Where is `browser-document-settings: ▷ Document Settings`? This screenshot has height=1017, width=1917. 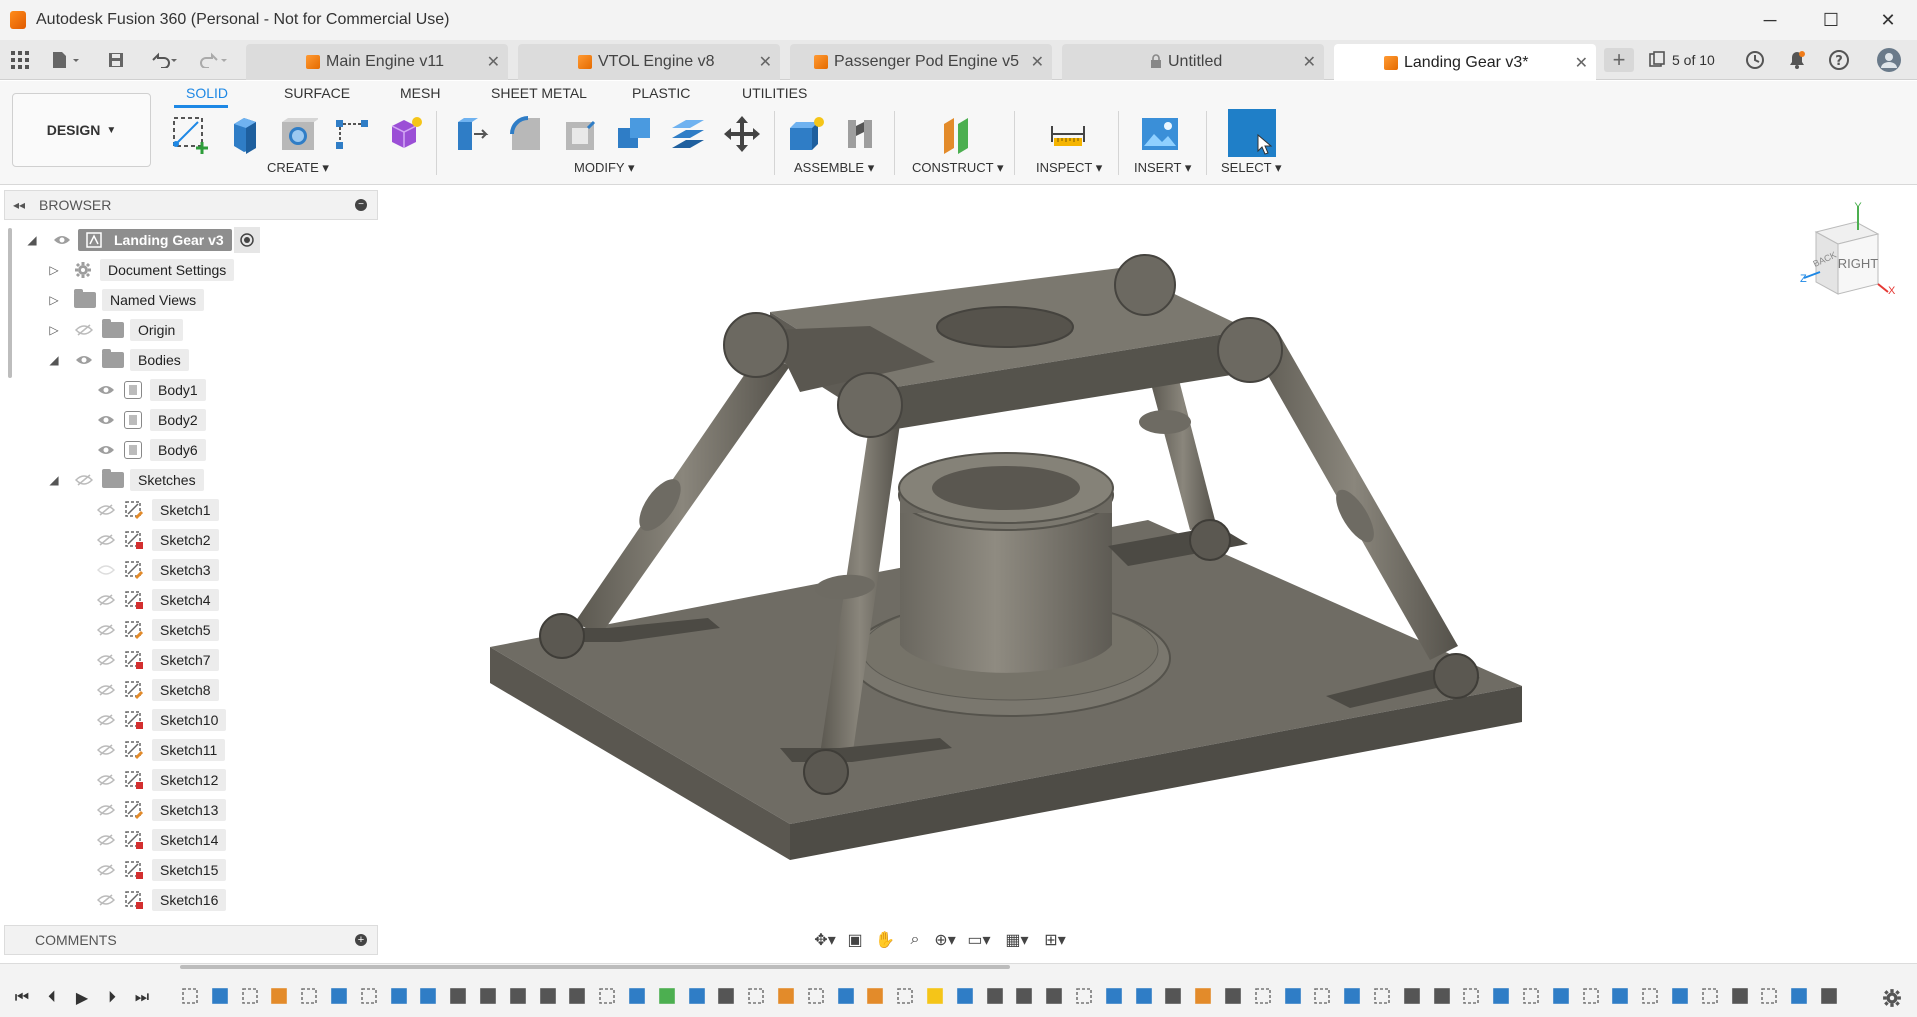
browser-document-settings: ▷ Document Settings is located at coordinates (140, 270).